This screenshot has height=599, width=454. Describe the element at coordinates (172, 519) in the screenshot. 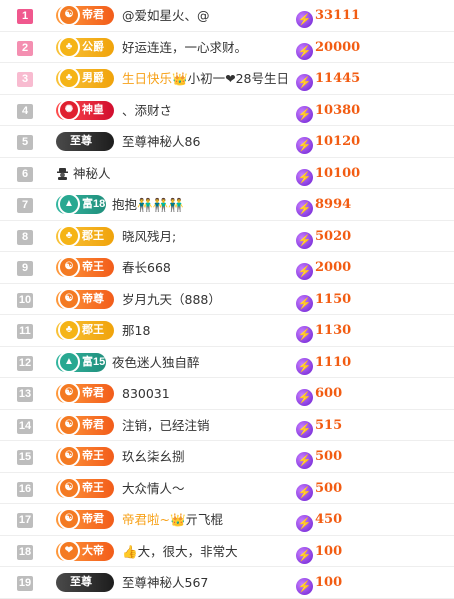

I see `user-name: 帝君啦~👑亓飞棍` at that location.